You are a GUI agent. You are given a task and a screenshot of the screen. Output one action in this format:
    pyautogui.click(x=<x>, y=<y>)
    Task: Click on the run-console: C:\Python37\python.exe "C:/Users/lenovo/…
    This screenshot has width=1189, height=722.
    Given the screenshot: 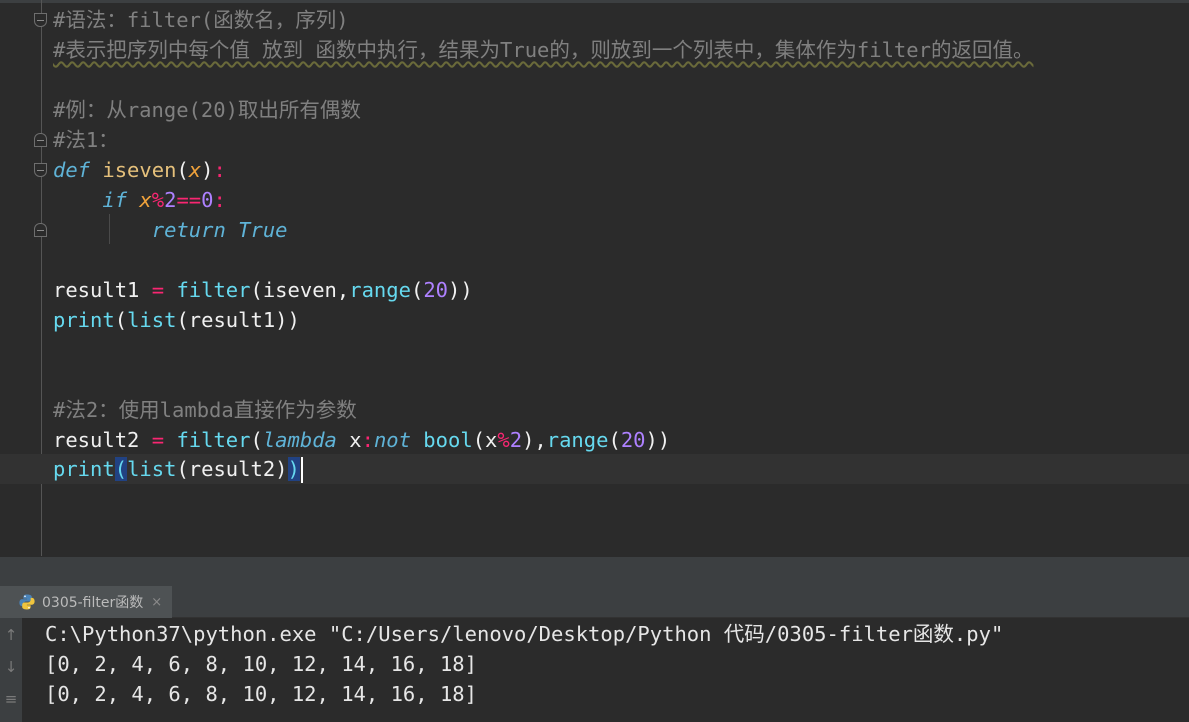 What is the action you would take?
    pyautogui.click(x=605, y=670)
    